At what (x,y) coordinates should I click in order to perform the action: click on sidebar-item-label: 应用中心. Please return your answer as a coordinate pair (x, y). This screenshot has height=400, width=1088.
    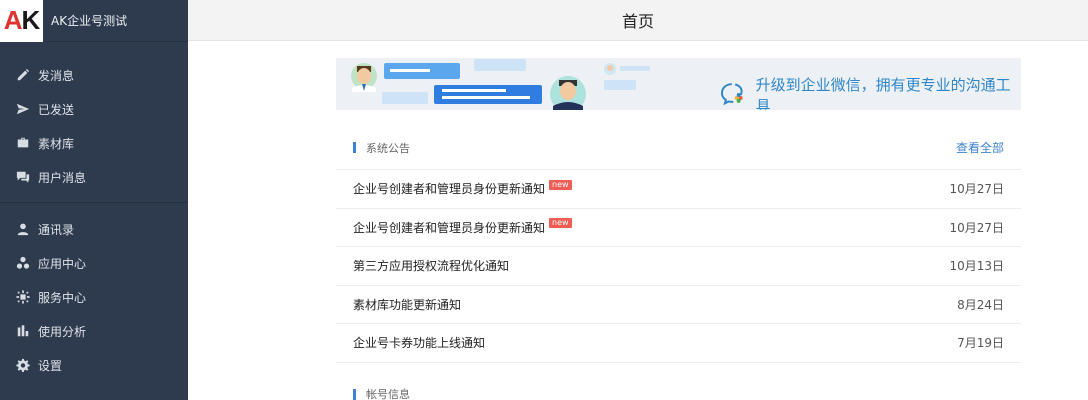
    Looking at the image, I should click on (62, 263).